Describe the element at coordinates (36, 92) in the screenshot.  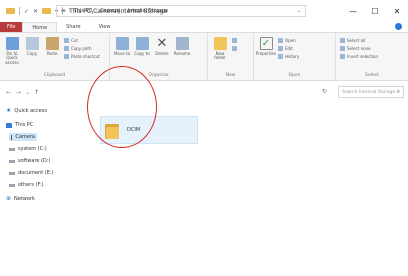
I see `up-button: ↑` at that location.